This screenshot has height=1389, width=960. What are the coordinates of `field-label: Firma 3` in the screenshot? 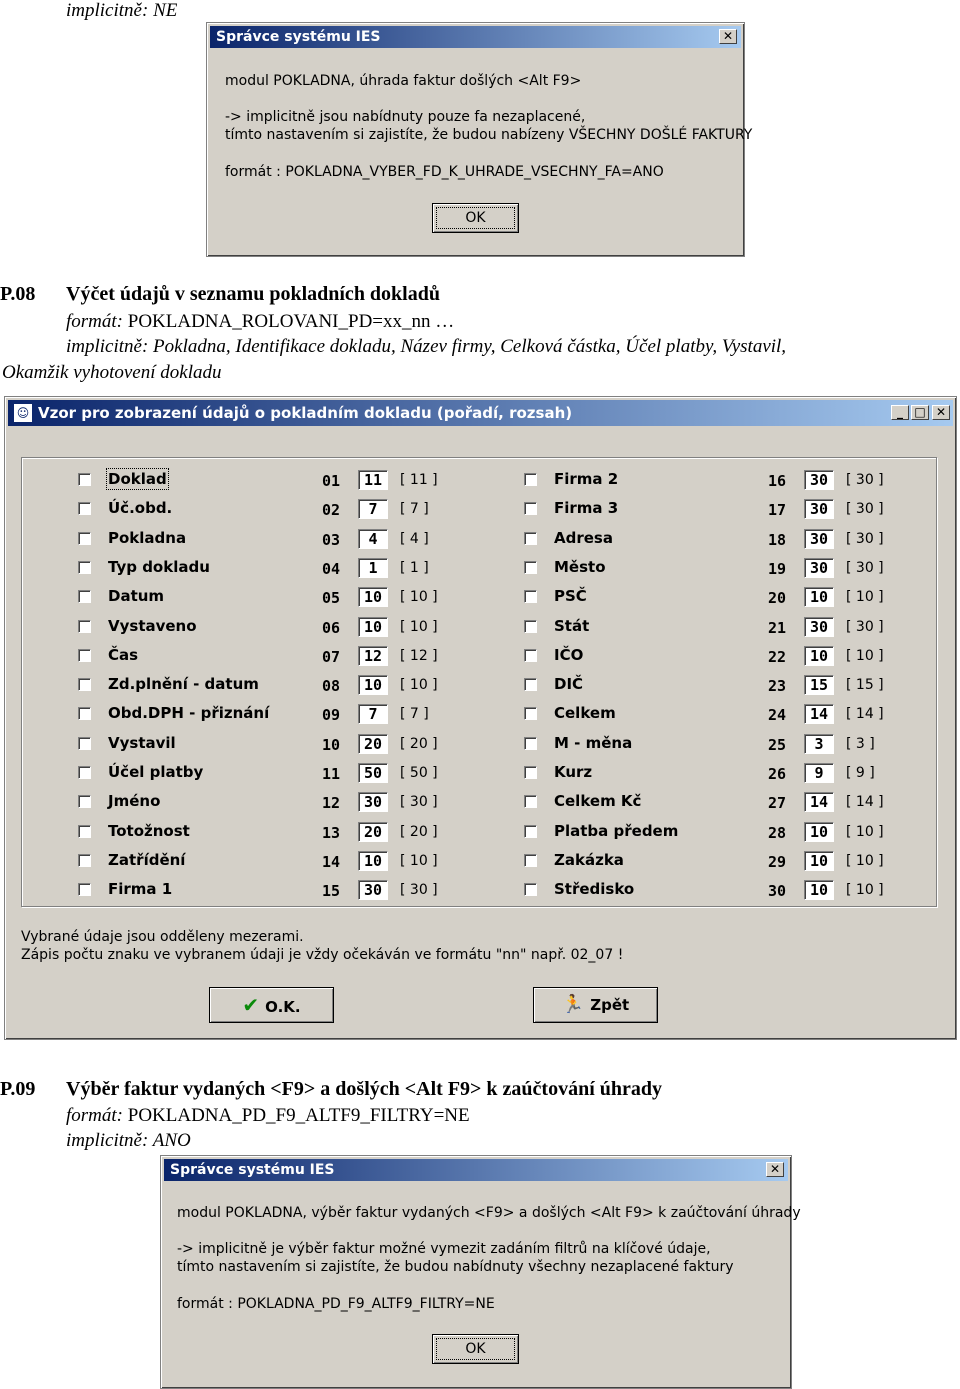 It's located at (586, 508).